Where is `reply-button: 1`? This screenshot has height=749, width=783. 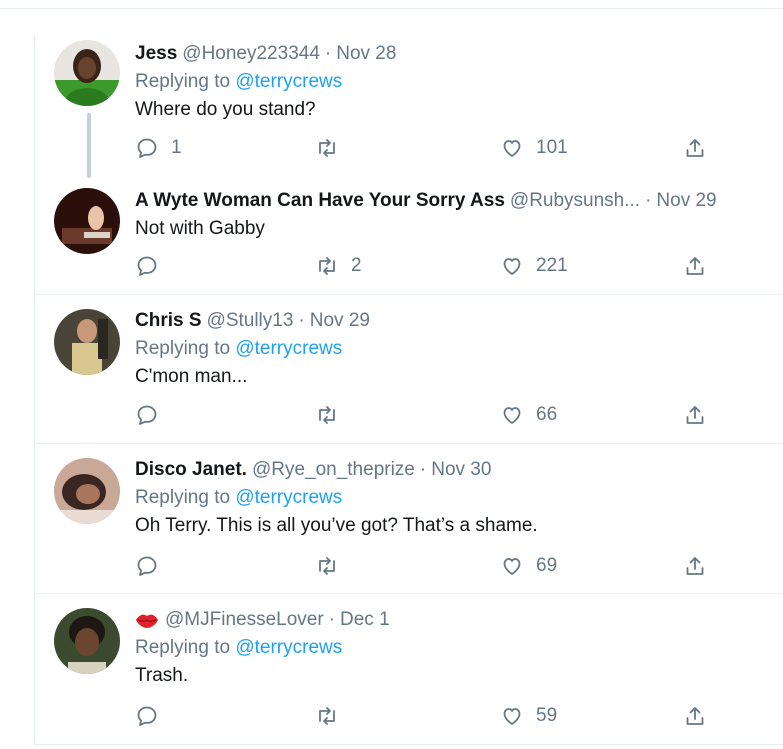
reply-button: 1 is located at coordinates (158, 148).